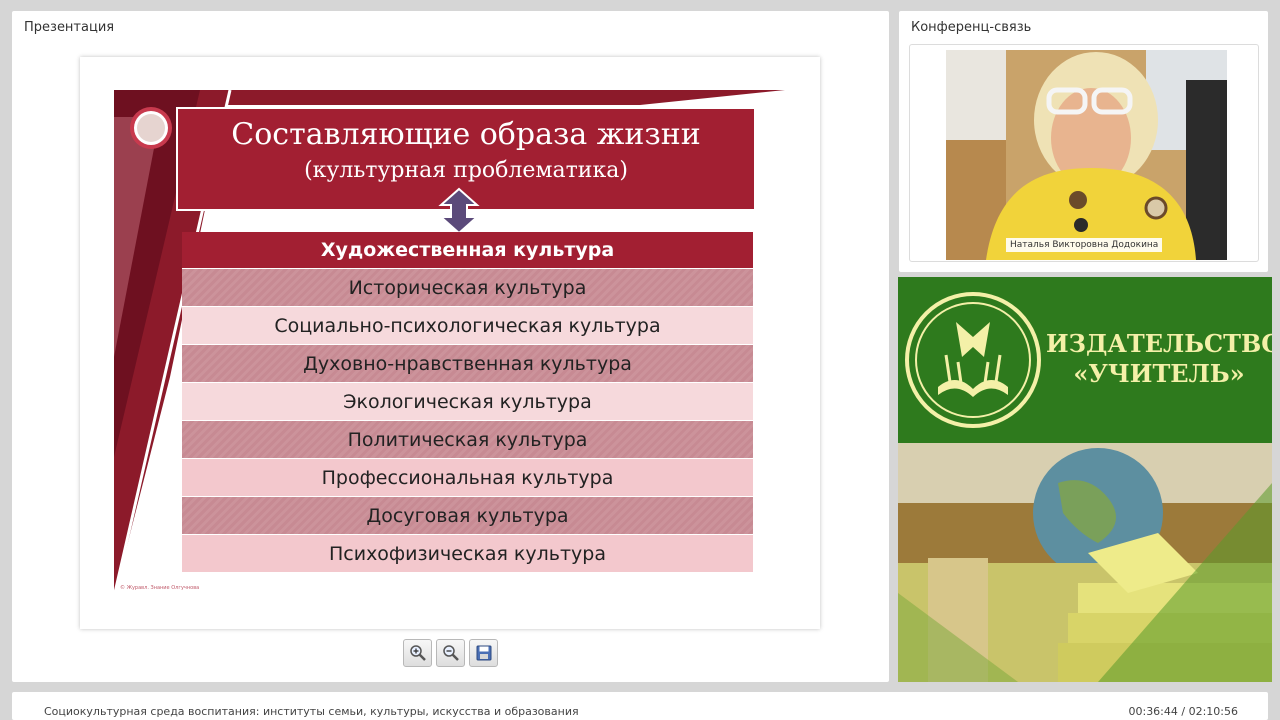 Image resolution: width=1280 pixels, height=720 pixels. I want to click on playback-time: 00:36:44 / 02:10:56, so click(1183, 711).